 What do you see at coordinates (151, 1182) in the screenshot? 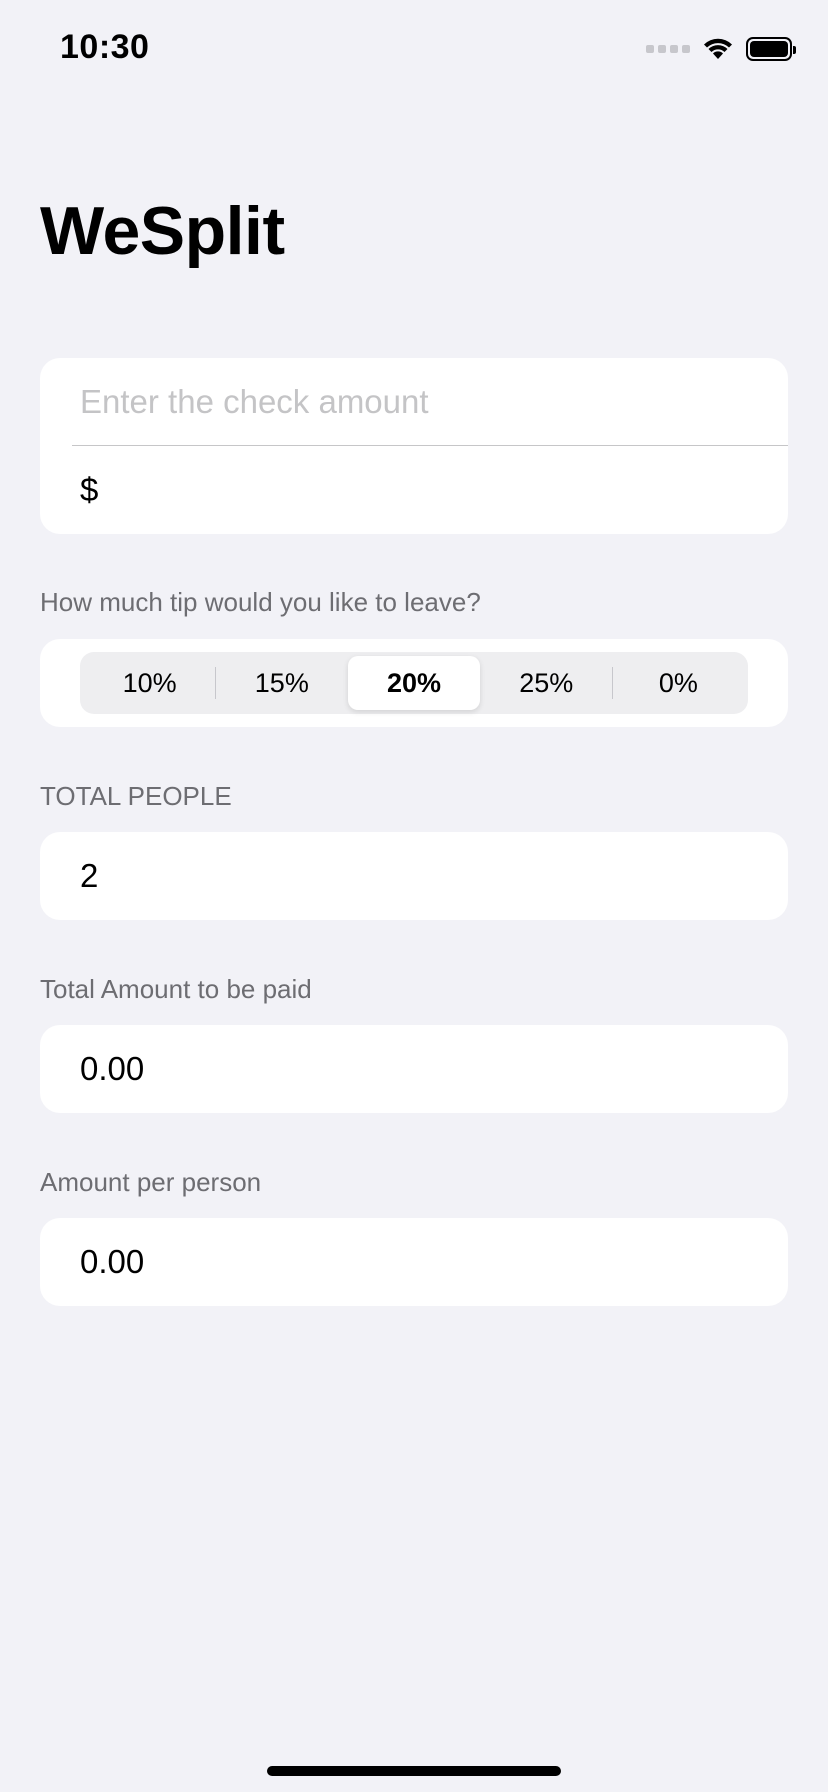
I see `per-person-section-header: Amount per person` at bounding box center [151, 1182].